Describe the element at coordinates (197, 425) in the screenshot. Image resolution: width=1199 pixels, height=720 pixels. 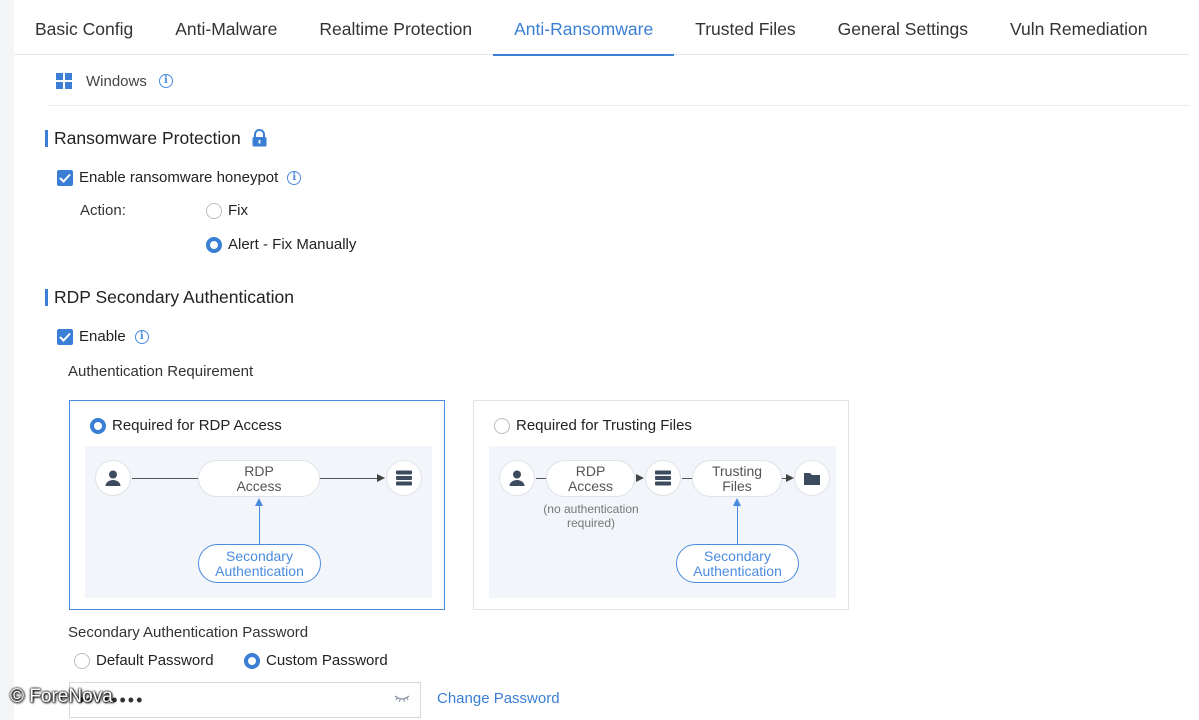
I see `card-label: Required for RDP Access` at that location.